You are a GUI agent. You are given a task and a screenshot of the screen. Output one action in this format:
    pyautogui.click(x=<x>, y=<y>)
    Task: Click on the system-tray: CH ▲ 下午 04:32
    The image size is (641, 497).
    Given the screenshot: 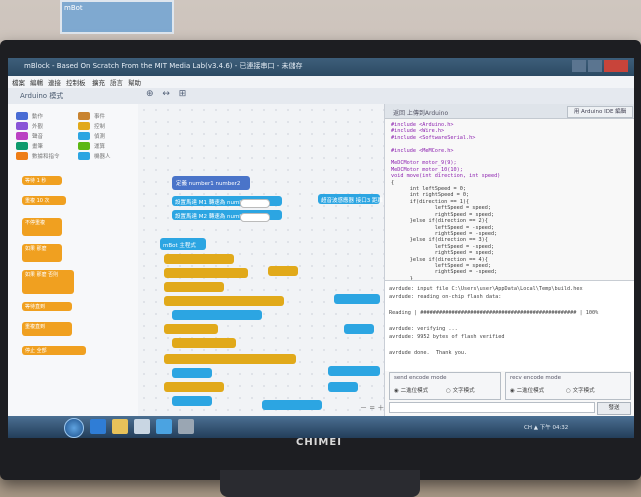 What is the action you would take?
    pyautogui.click(x=546, y=427)
    